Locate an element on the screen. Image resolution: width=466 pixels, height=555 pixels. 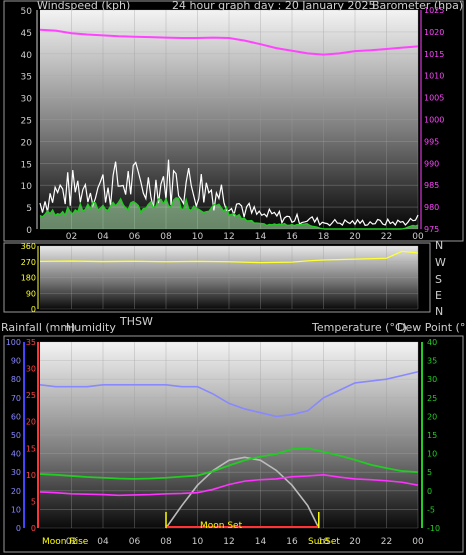
humidity-tick-label: 80 is located at coordinates (16, 379).